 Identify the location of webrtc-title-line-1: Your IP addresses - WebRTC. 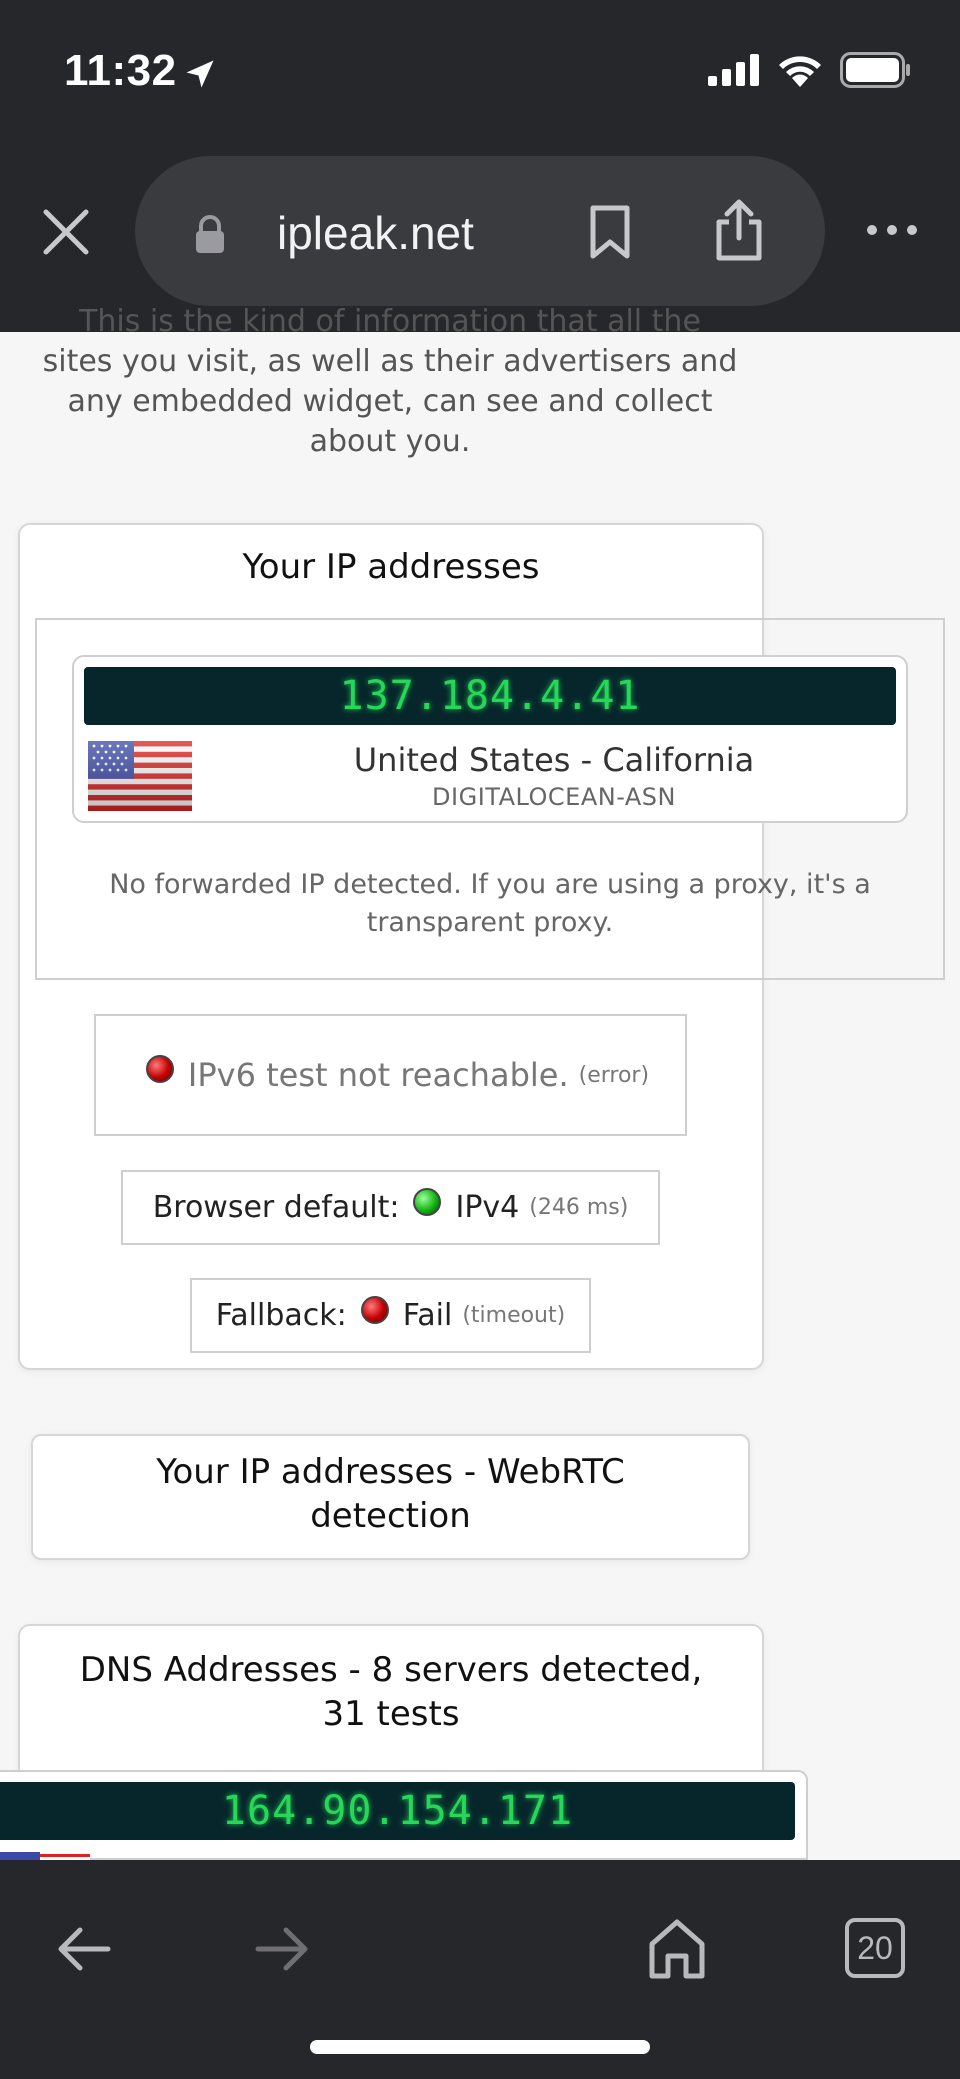
(390, 1472).